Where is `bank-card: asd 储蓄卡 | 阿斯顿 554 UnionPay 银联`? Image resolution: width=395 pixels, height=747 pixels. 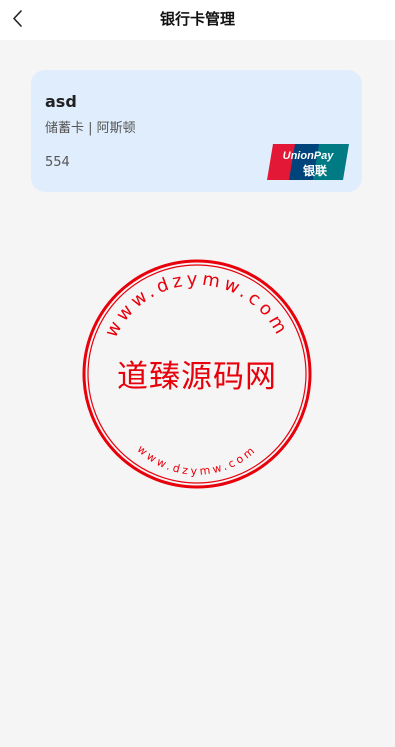 bank-card: asd 储蓄卡 | 阿斯顿 554 UnionPay 银联 is located at coordinates (196, 131).